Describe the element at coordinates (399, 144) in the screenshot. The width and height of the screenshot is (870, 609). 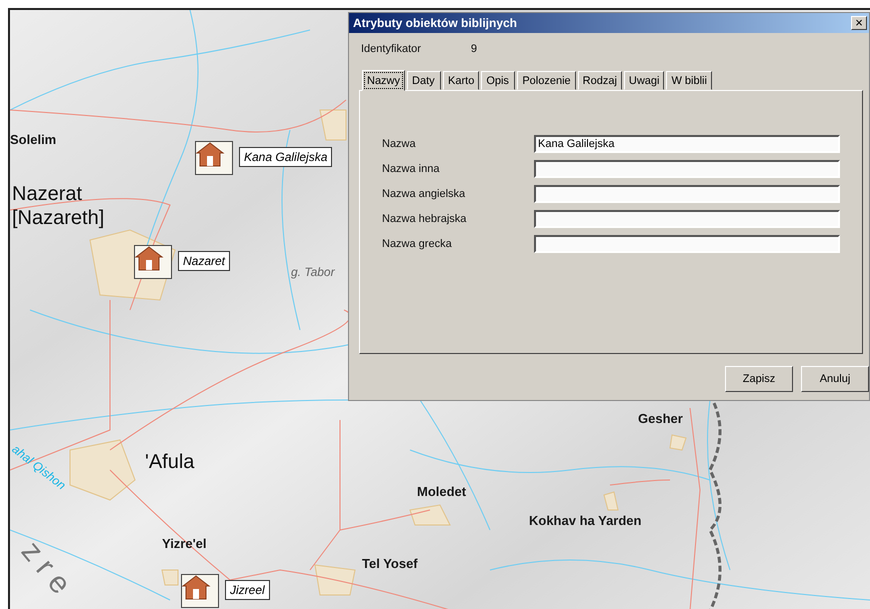
I see `field-label: Nazwa` at that location.